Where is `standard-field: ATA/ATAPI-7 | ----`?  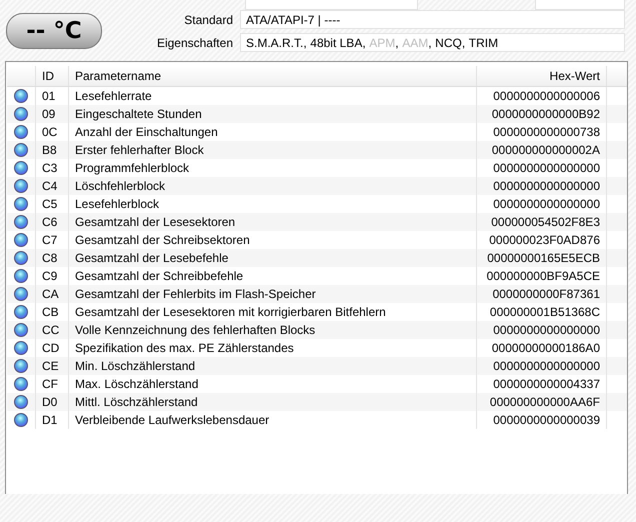
standard-field: ATA/ATAPI-7 | ---- is located at coordinates (432, 19).